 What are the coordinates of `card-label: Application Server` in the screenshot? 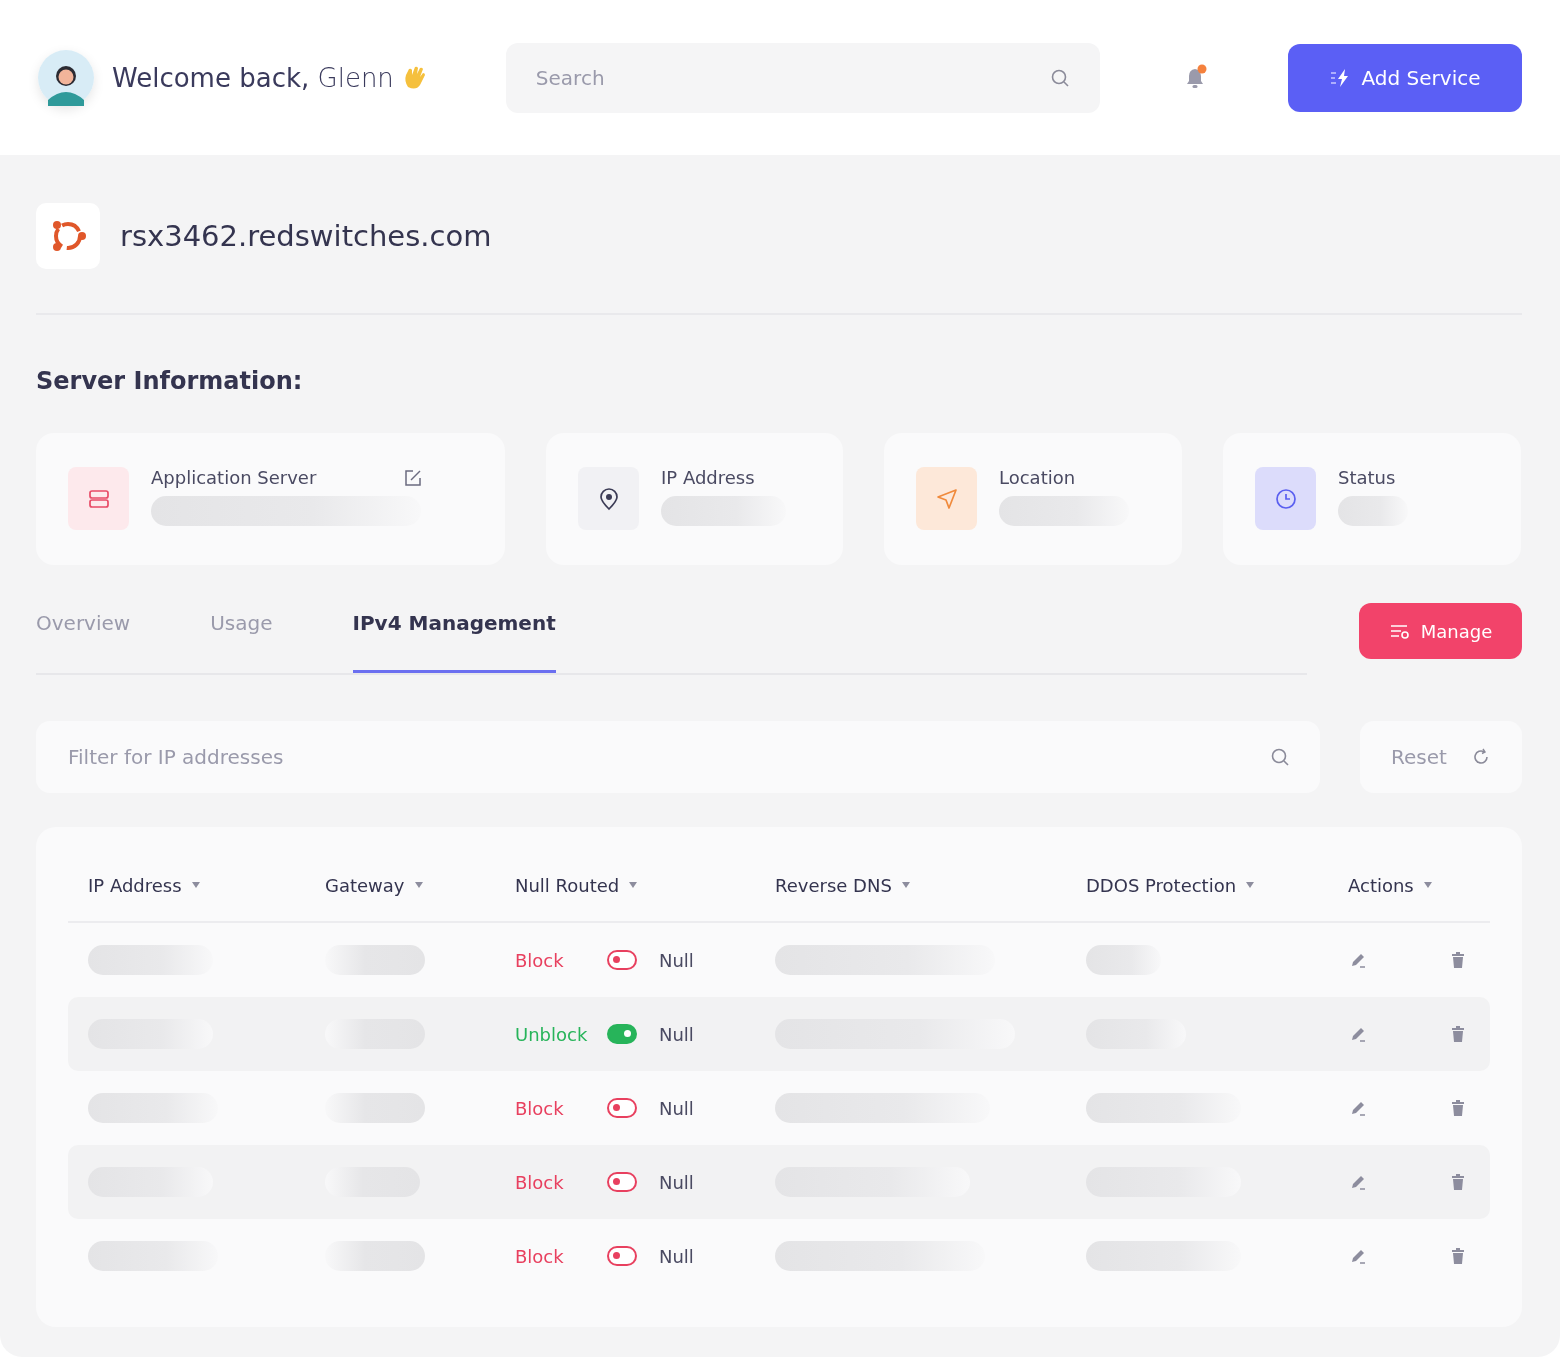 It's located at (234, 477).